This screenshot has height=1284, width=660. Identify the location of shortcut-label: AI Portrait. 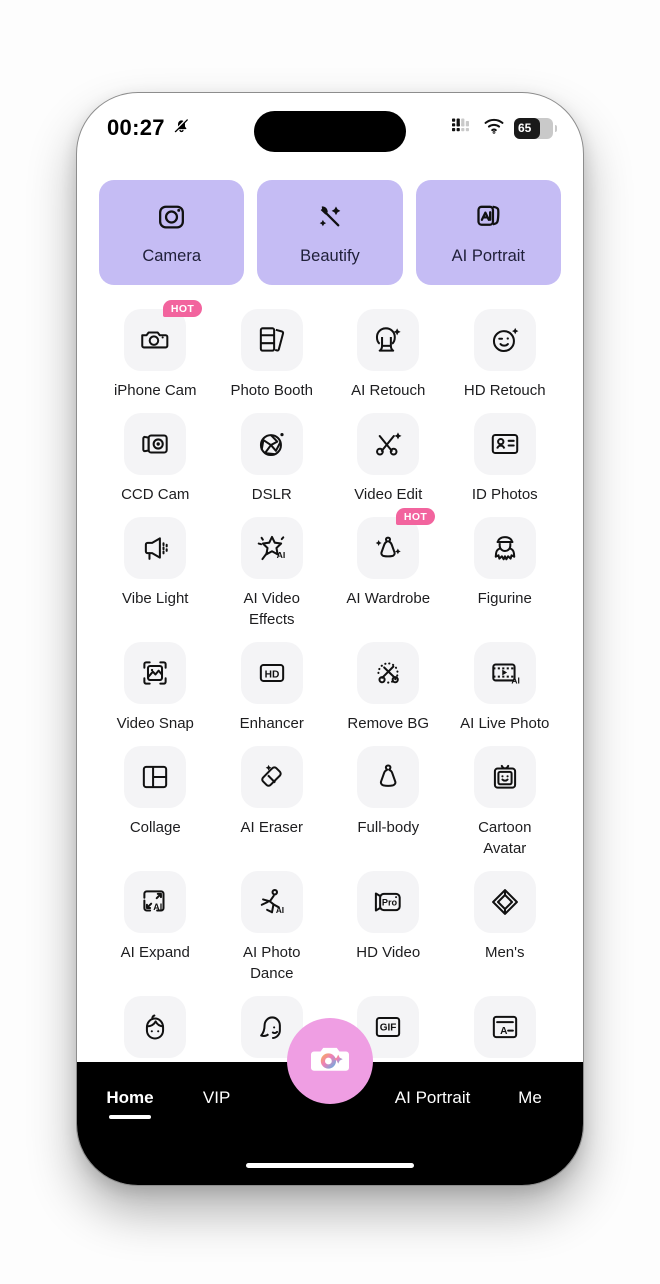
(488, 255).